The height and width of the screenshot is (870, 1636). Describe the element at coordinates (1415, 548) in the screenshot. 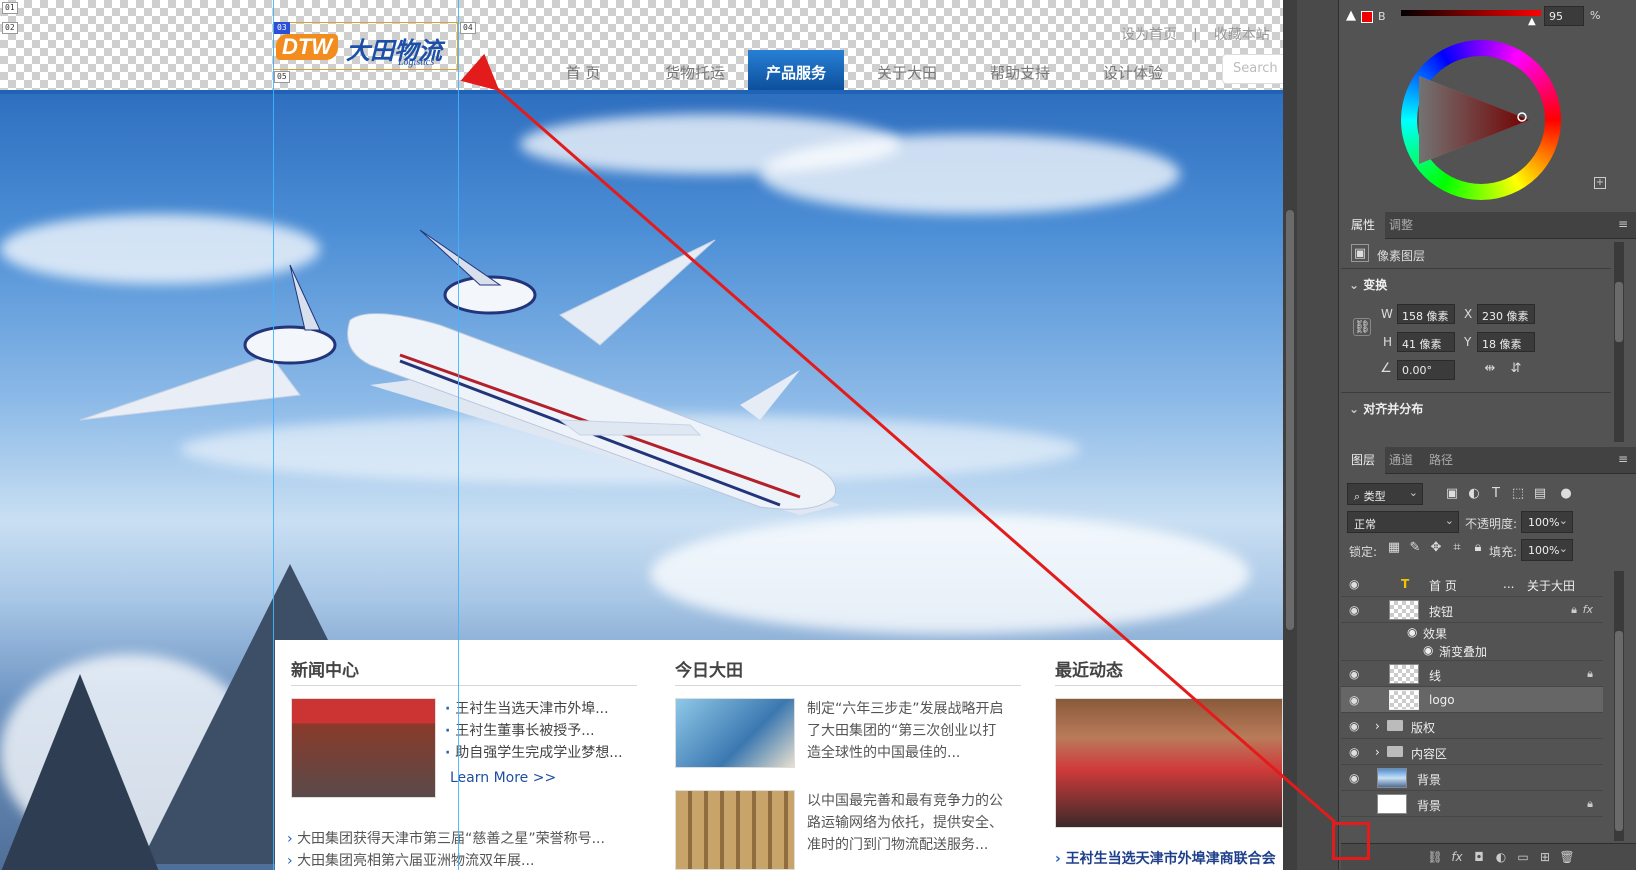

I see `lock-paint-icon: ✎` at that location.